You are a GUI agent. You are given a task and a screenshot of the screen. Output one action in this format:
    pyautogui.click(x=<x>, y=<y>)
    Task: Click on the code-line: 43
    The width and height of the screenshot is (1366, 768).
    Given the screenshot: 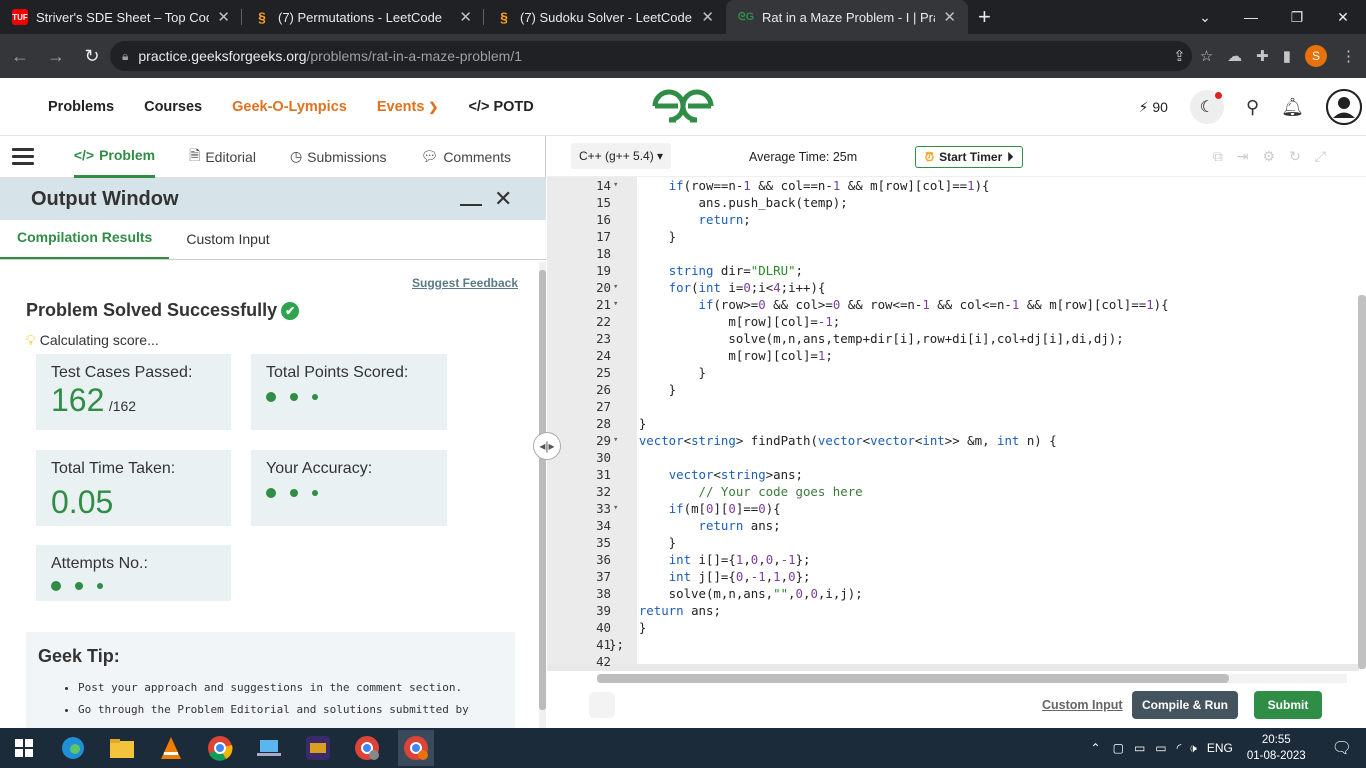 What is the action you would take?
    pyautogui.click(x=953, y=670)
    